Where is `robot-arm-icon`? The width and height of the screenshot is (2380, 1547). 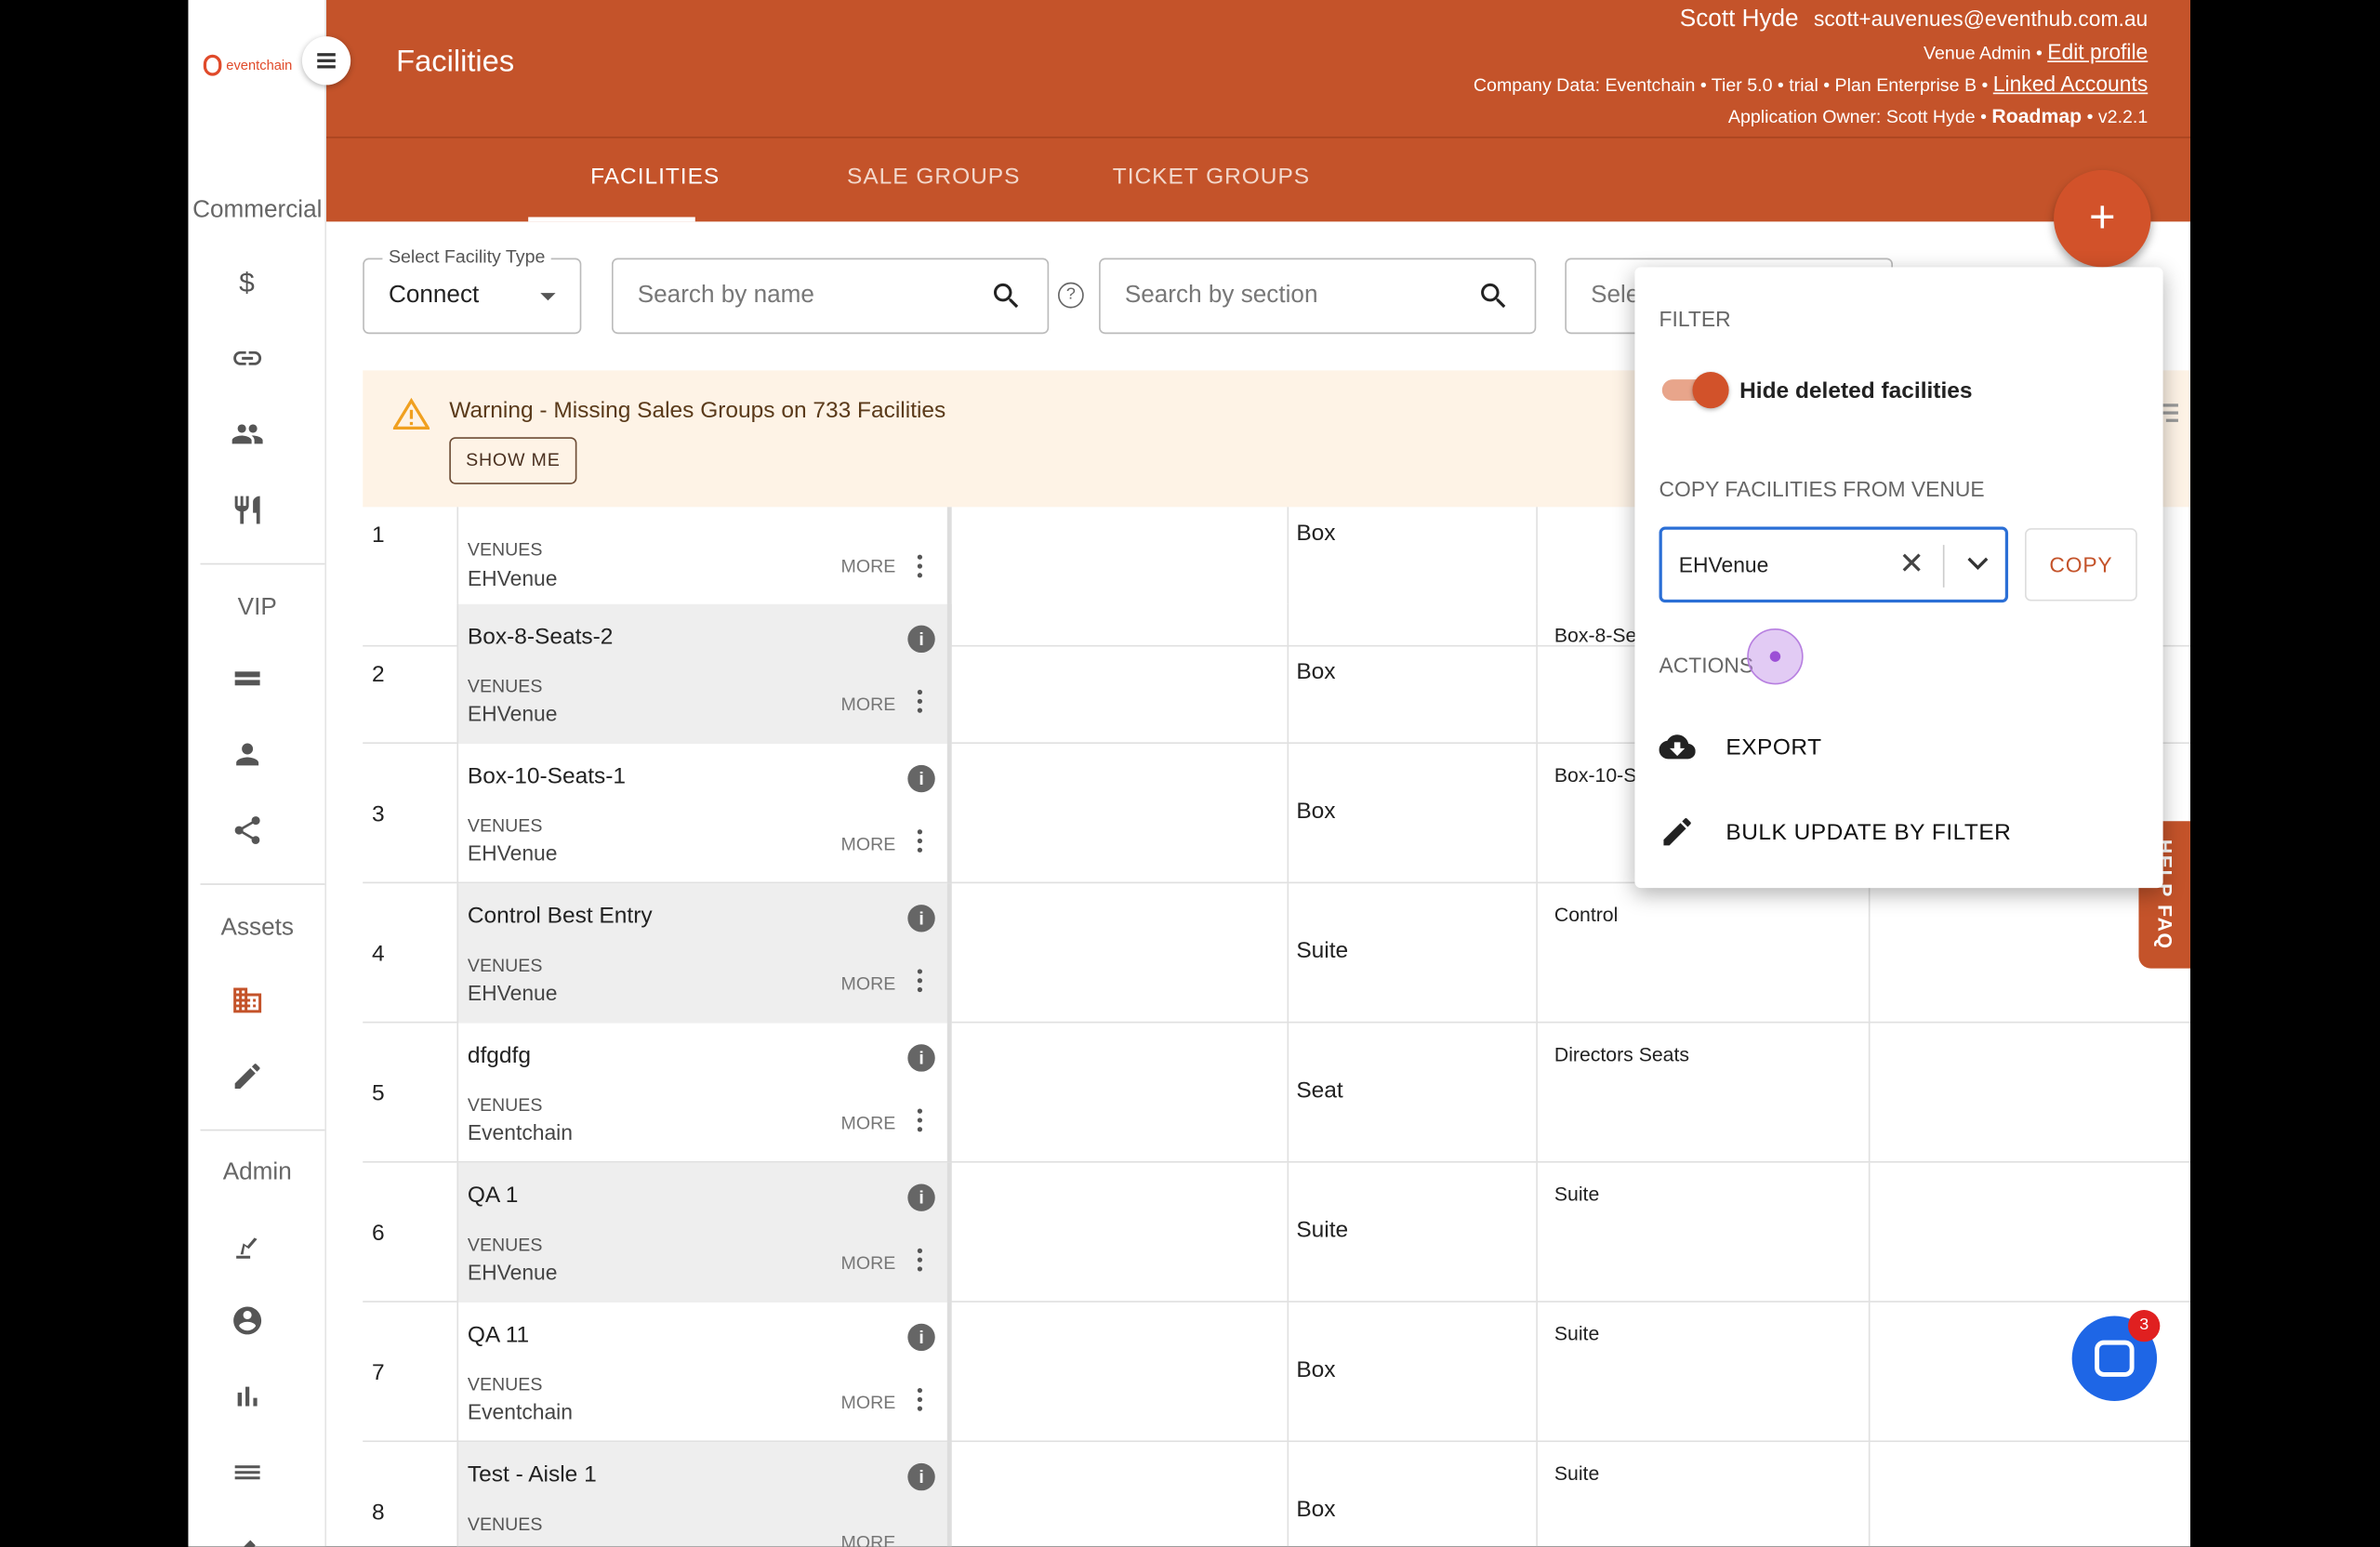 robot-arm-icon is located at coordinates (248, 1244).